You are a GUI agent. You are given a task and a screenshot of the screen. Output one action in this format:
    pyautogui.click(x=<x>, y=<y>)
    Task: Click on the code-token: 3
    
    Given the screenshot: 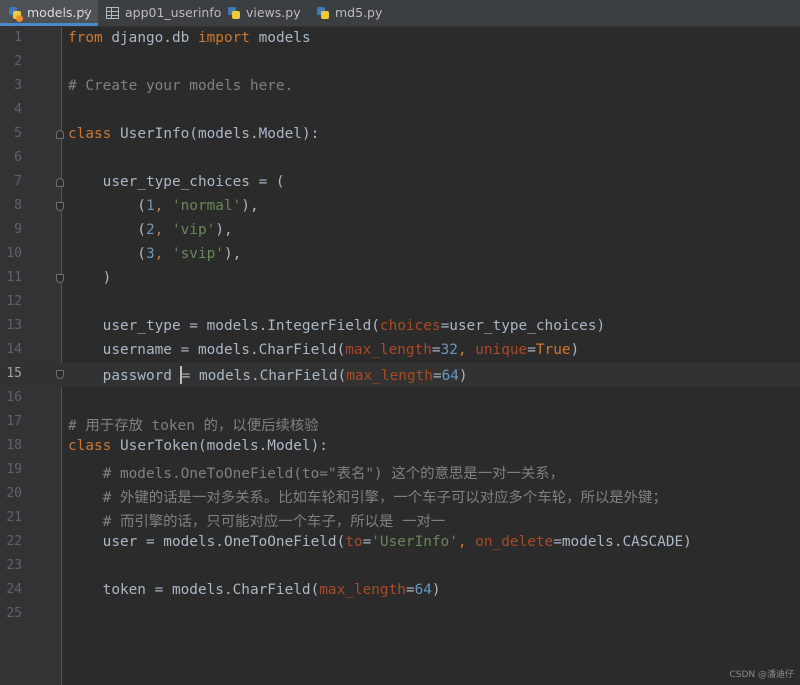 What is the action you would take?
    pyautogui.click(x=150, y=254)
    